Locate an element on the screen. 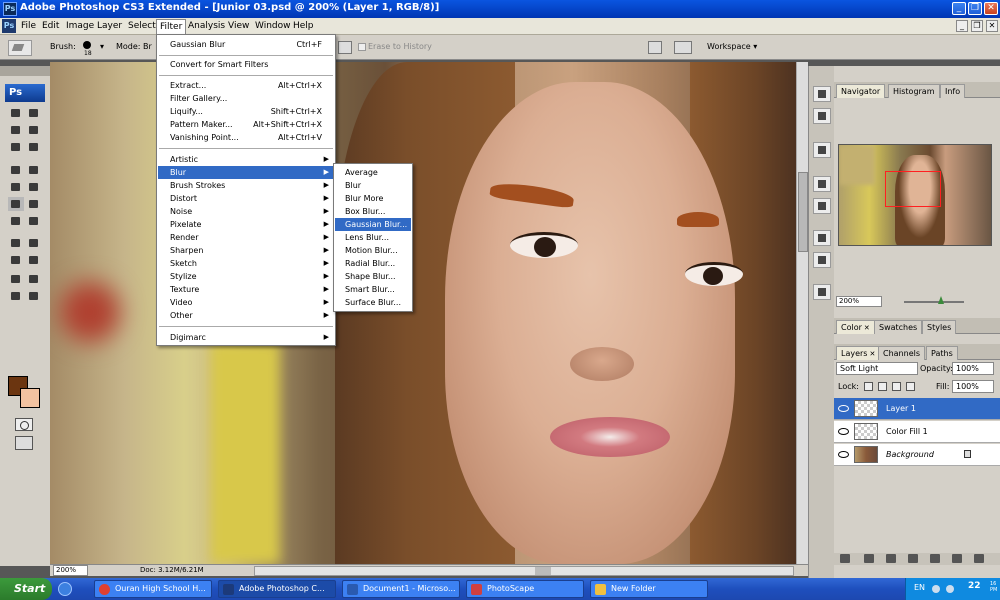 This screenshot has width=1000, height=600. link-layers-icon is located at coordinates (845, 558).